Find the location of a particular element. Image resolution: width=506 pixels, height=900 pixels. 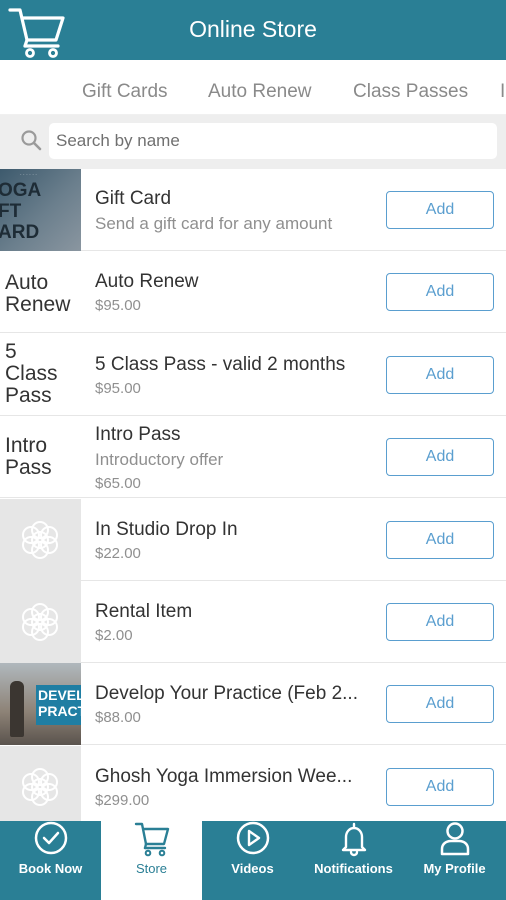

product-name: Auto Renew is located at coordinates (147, 281).